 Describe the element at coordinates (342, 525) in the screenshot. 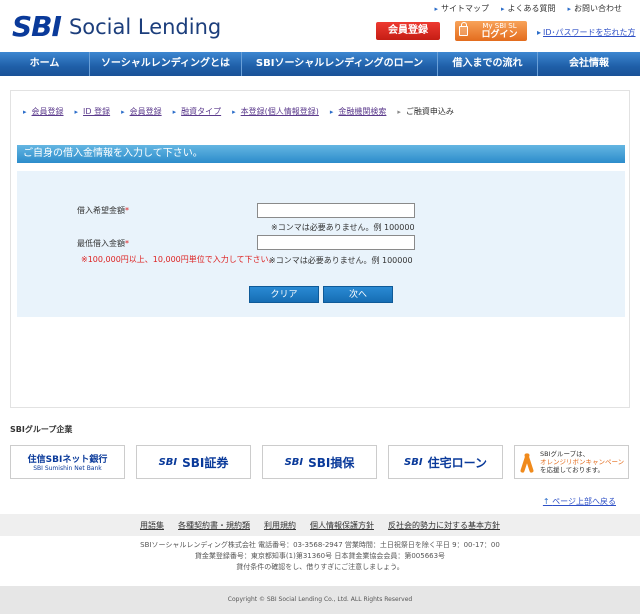

I see `footer-link-privacy: 個人情報保護方針` at that location.